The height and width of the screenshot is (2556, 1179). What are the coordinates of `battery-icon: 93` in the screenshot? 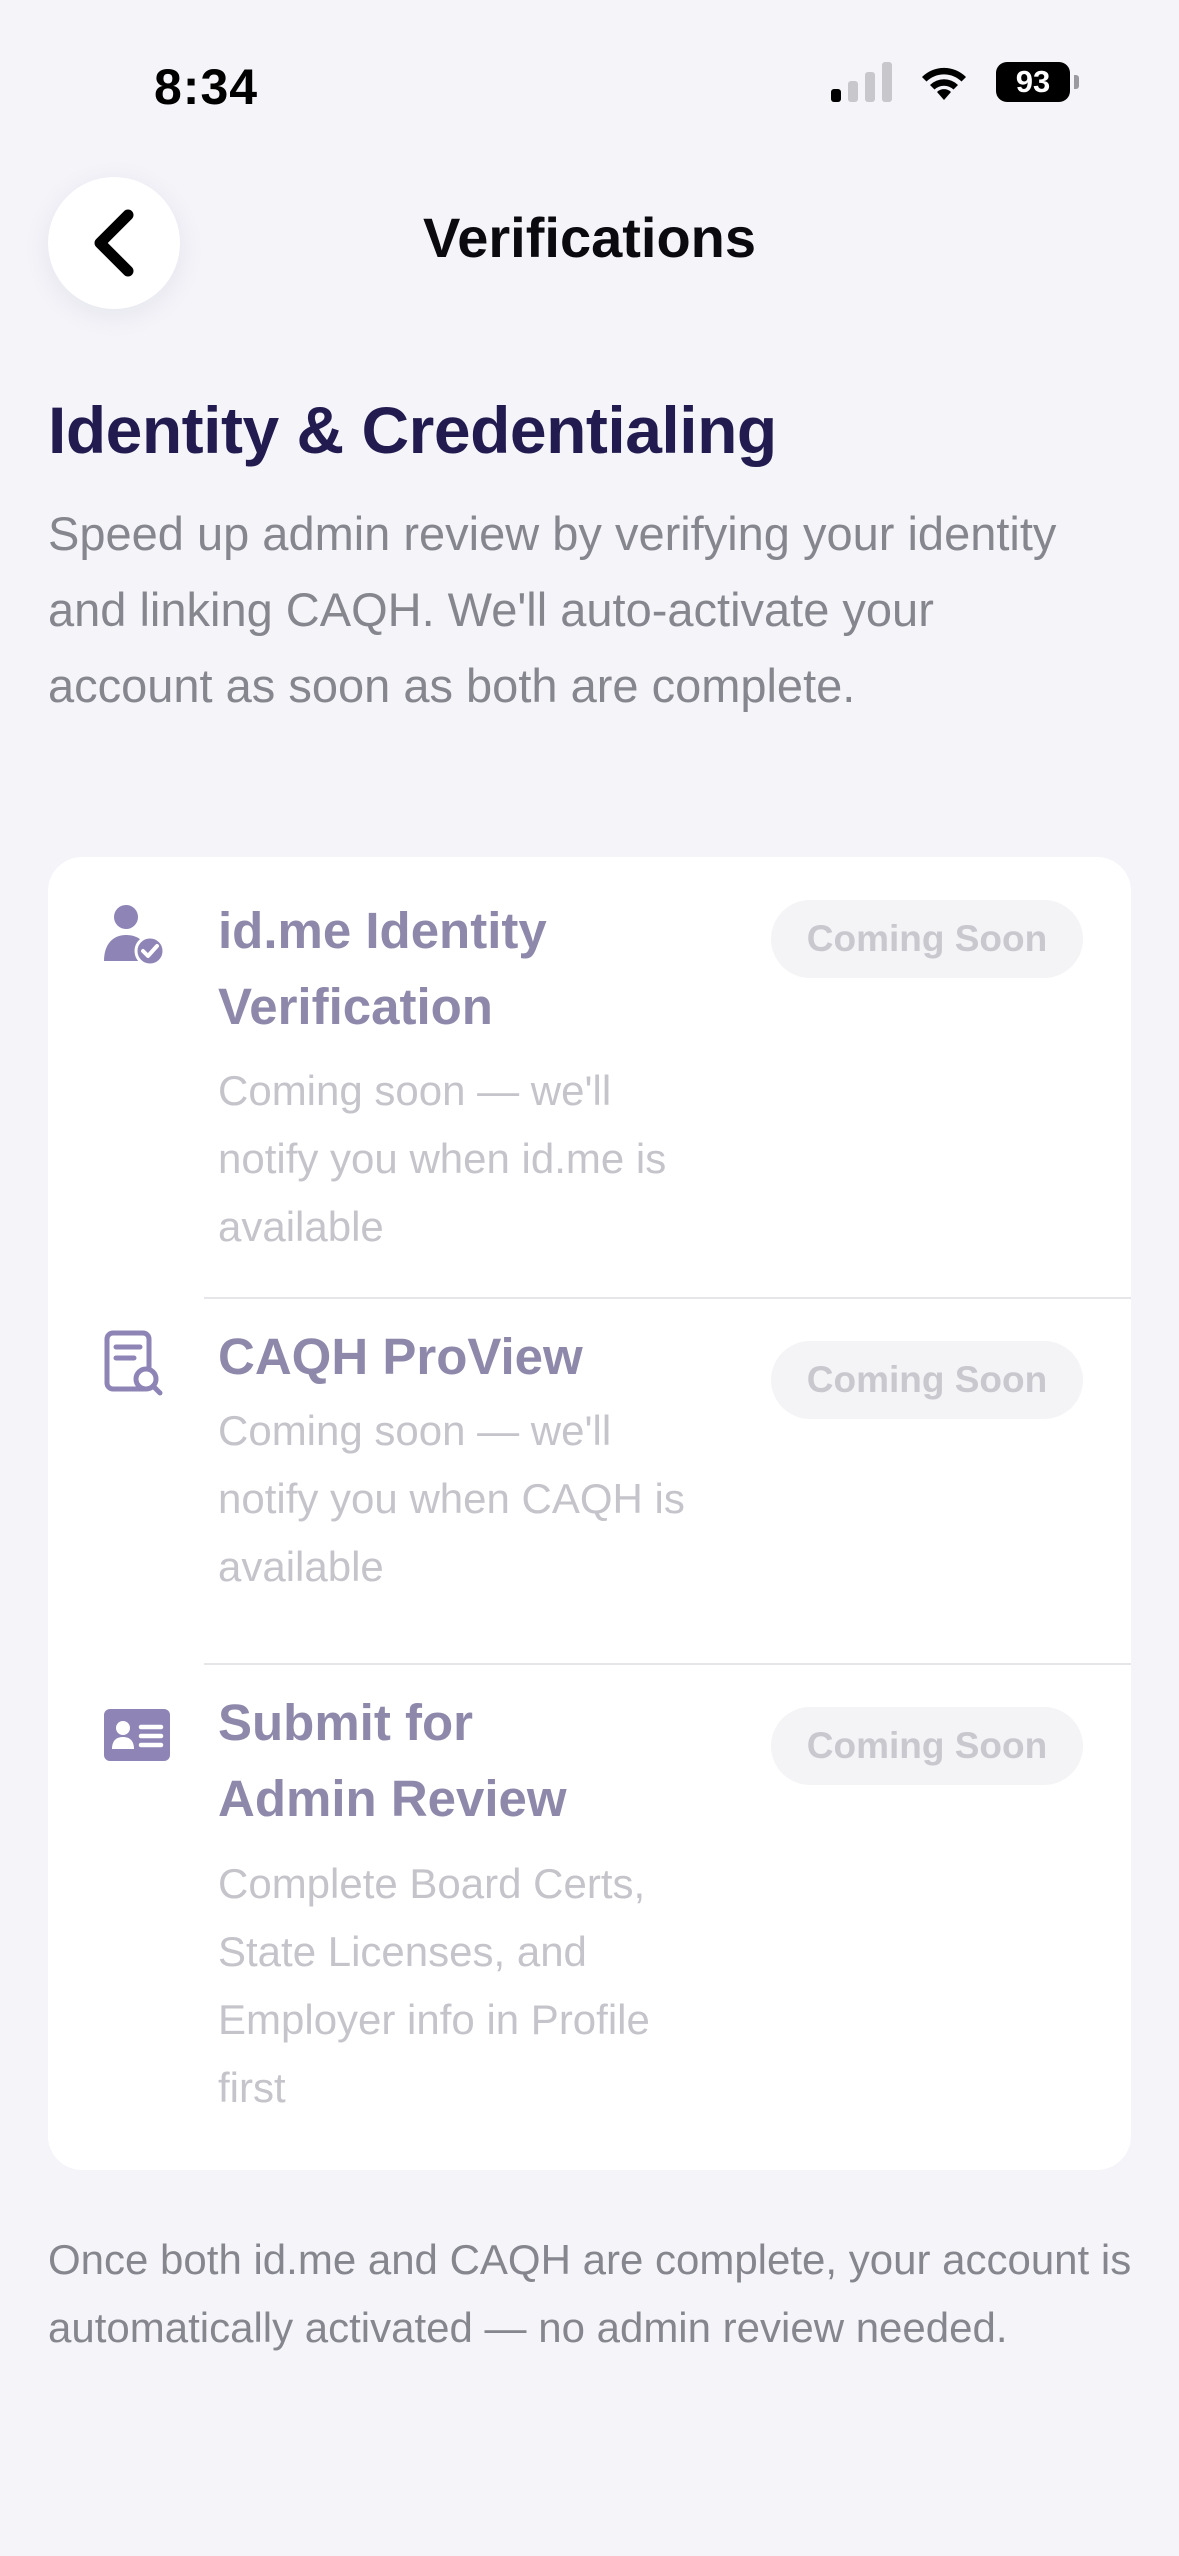 It's located at (1037, 82).